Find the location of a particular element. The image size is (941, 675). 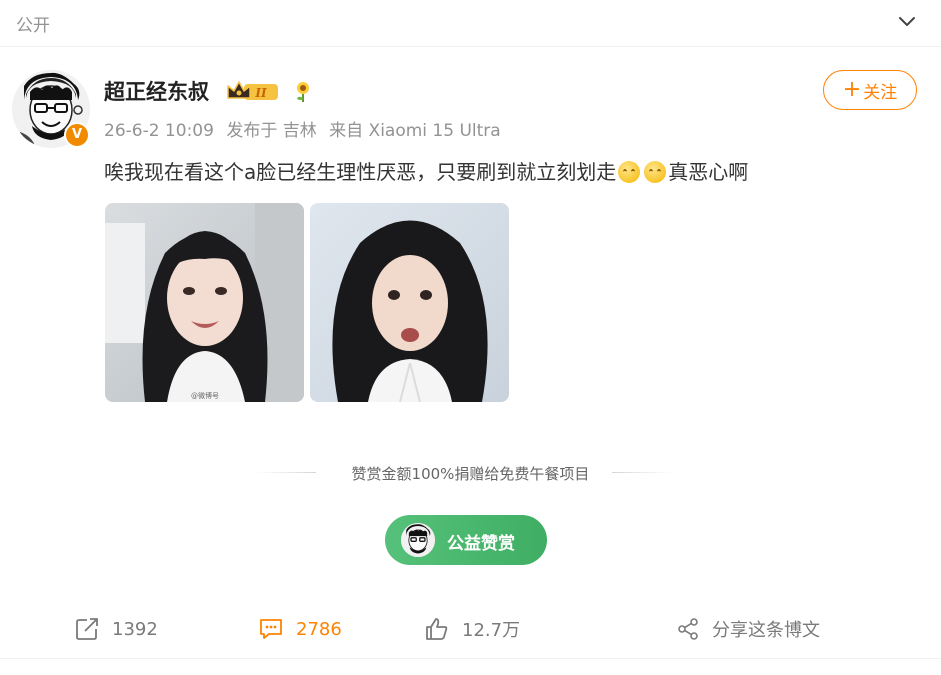

reward-button: 公益赞赏 is located at coordinates (466, 540).